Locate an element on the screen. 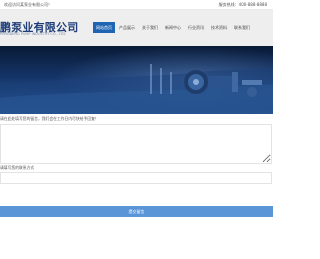  nav-item-home: 网站首页 is located at coordinates (104, 27).